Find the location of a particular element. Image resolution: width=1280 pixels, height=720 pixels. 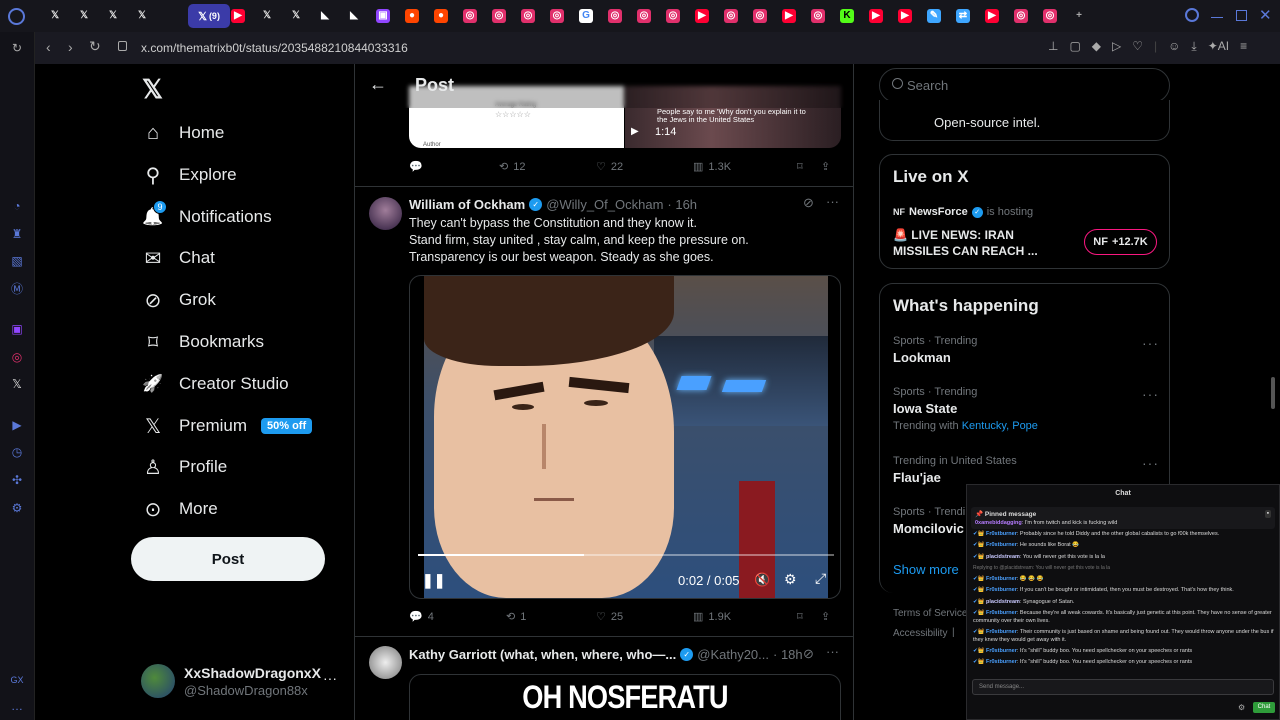

menu-icon: ≡ is located at coordinates (1243, 46).